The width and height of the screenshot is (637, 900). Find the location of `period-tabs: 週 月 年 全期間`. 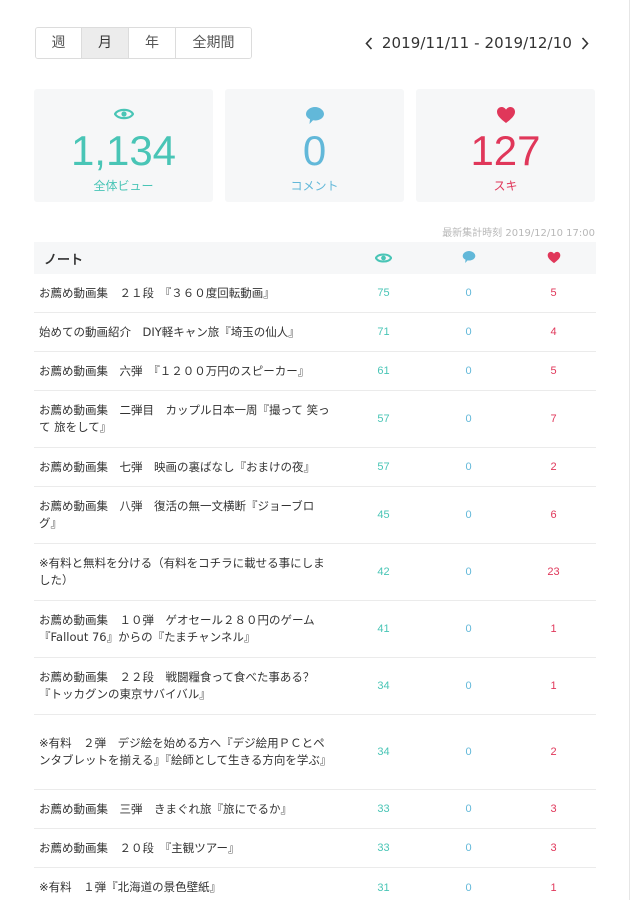

period-tabs: 週 月 年 全期間 is located at coordinates (143, 43).